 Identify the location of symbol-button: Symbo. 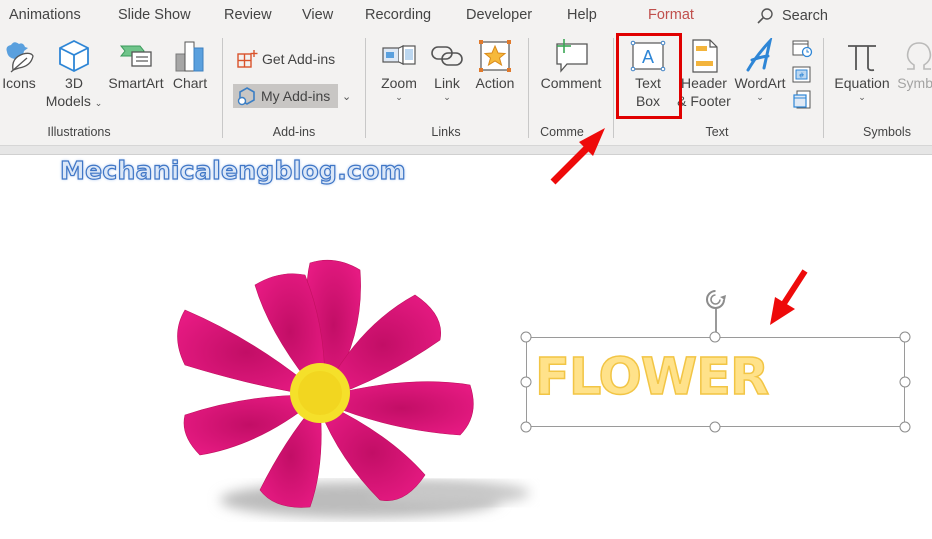
(913, 65).